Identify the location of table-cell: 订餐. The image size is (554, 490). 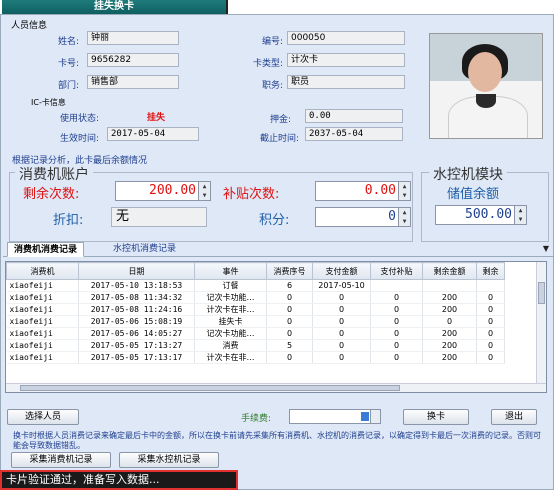
(230, 285).